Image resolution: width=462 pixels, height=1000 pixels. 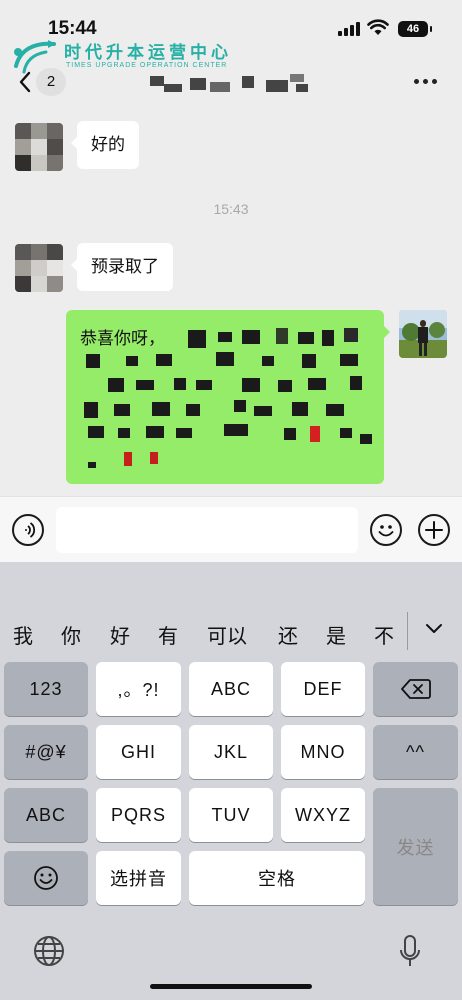 What do you see at coordinates (231, 986) in the screenshot?
I see `home-indicator` at bounding box center [231, 986].